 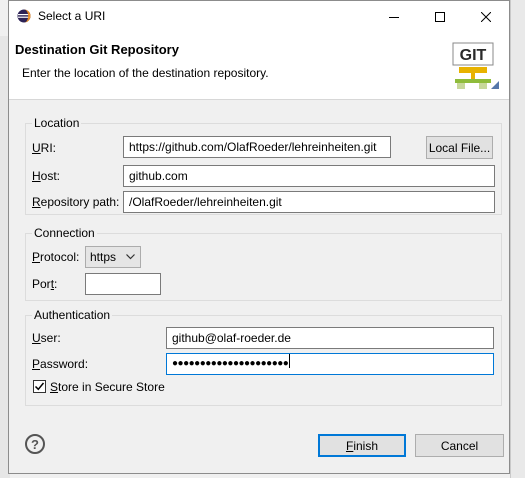 What do you see at coordinates (517, 239) in the screenshot?
I see `background-window-right` at bounding box center [517, 239].